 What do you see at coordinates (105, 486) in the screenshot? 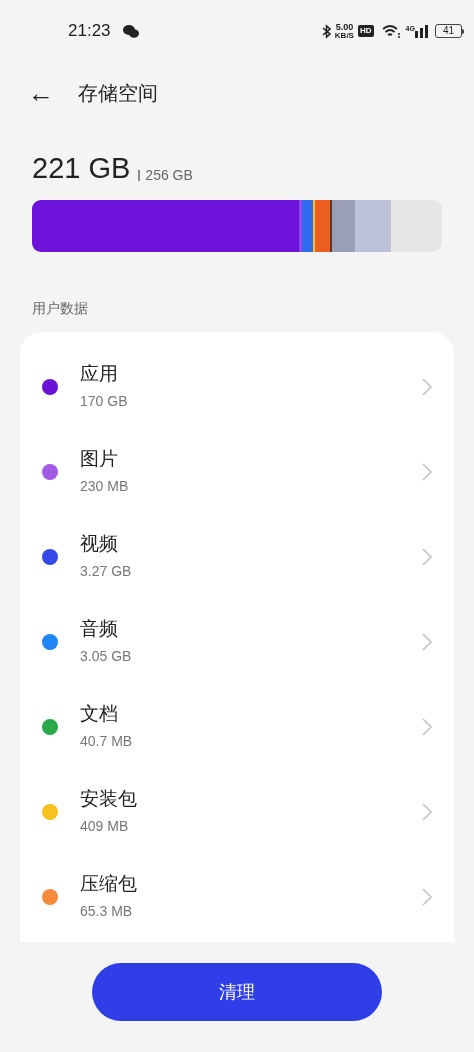
I see `category-size: 230 MB` at bounding box center [105, 486].